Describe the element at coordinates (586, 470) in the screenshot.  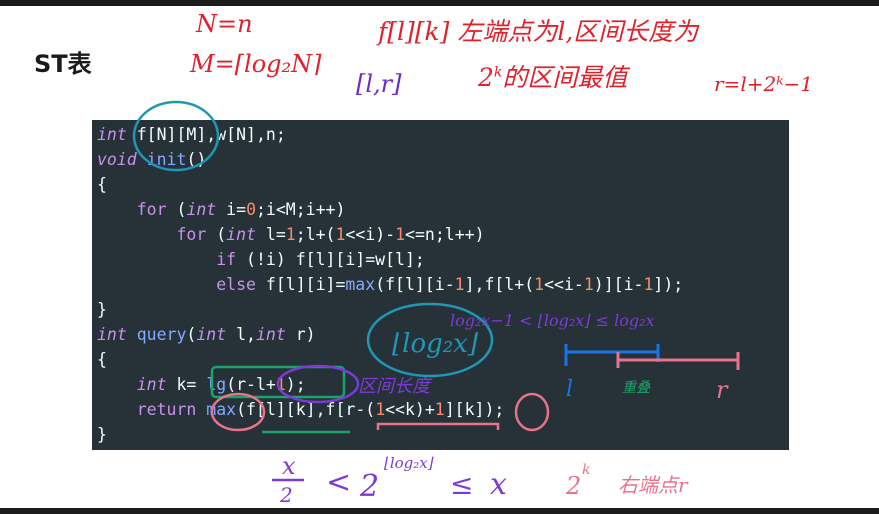
I see `right-note-exp: k` at that location.